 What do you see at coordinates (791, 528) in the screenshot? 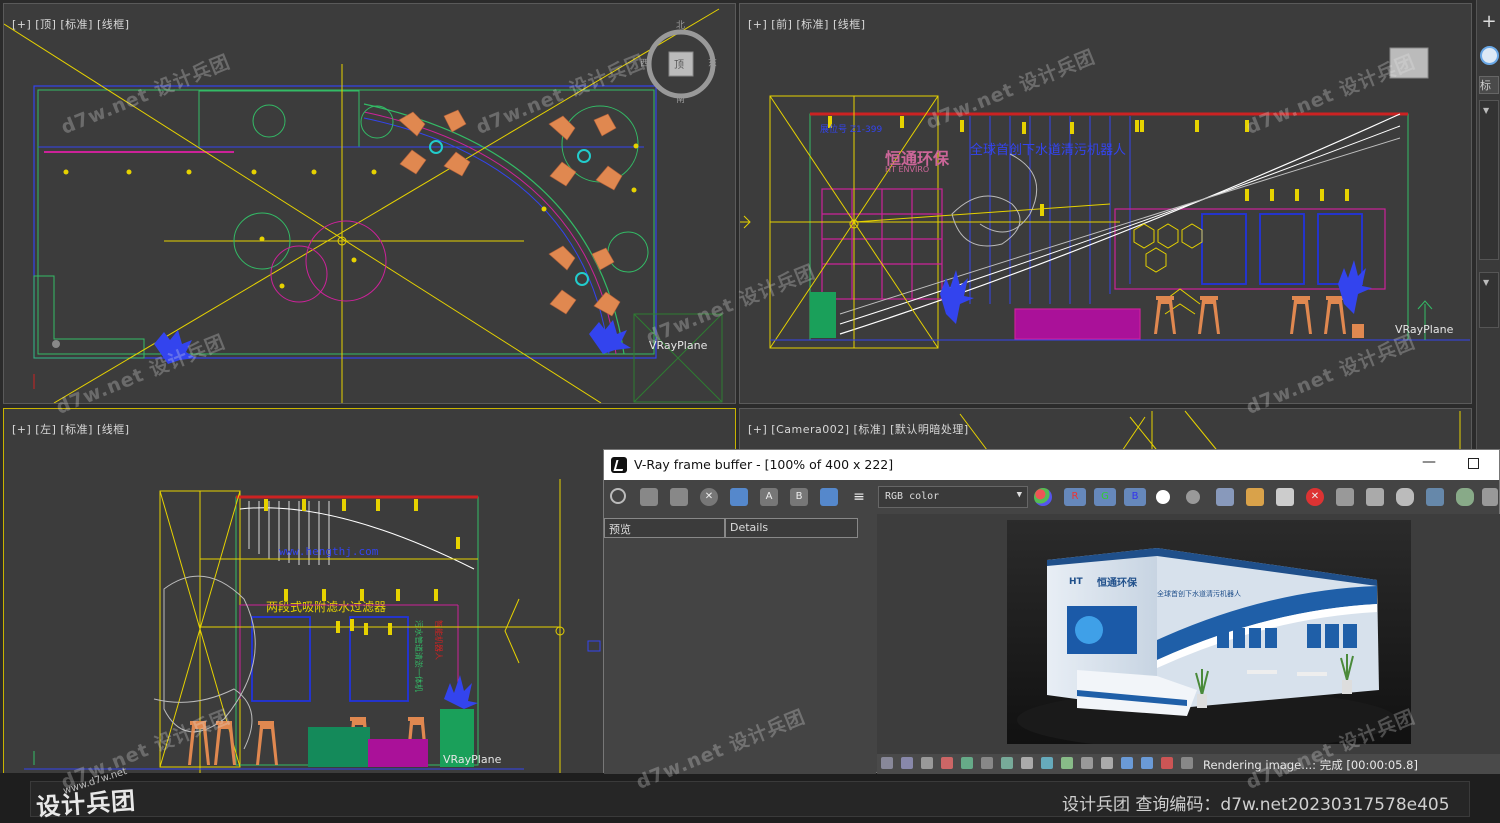
I see `tab-details: Details` at bounding box center [791, 528].